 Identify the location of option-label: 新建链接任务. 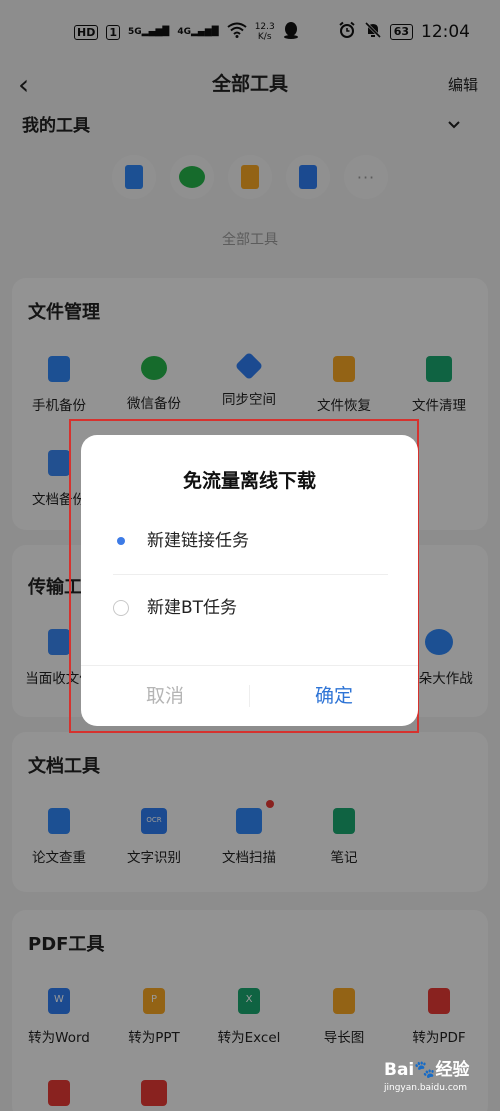
(198, 541).